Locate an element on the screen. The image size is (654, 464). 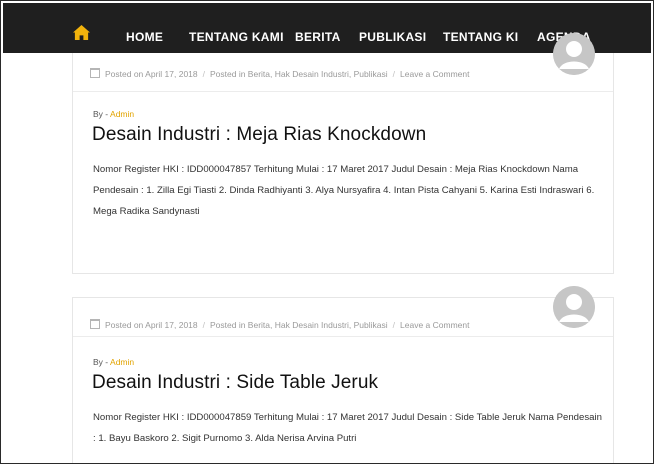
nav-publikasi: PUBLIKASI is located at coordinates (392, 37).